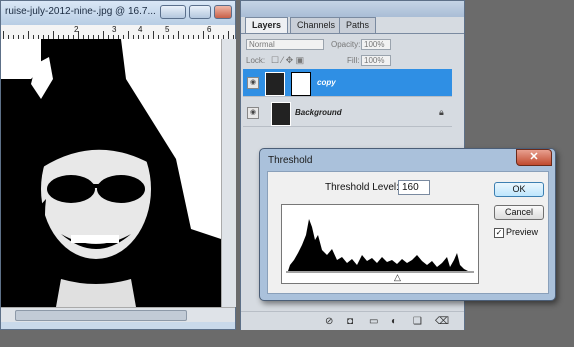 The width and height of the screenshot is (574, 347). What do you see at coordinates (373, 321) in the screenshot?
I see `folder-icon: ▭` at bounding box center [373, 321].